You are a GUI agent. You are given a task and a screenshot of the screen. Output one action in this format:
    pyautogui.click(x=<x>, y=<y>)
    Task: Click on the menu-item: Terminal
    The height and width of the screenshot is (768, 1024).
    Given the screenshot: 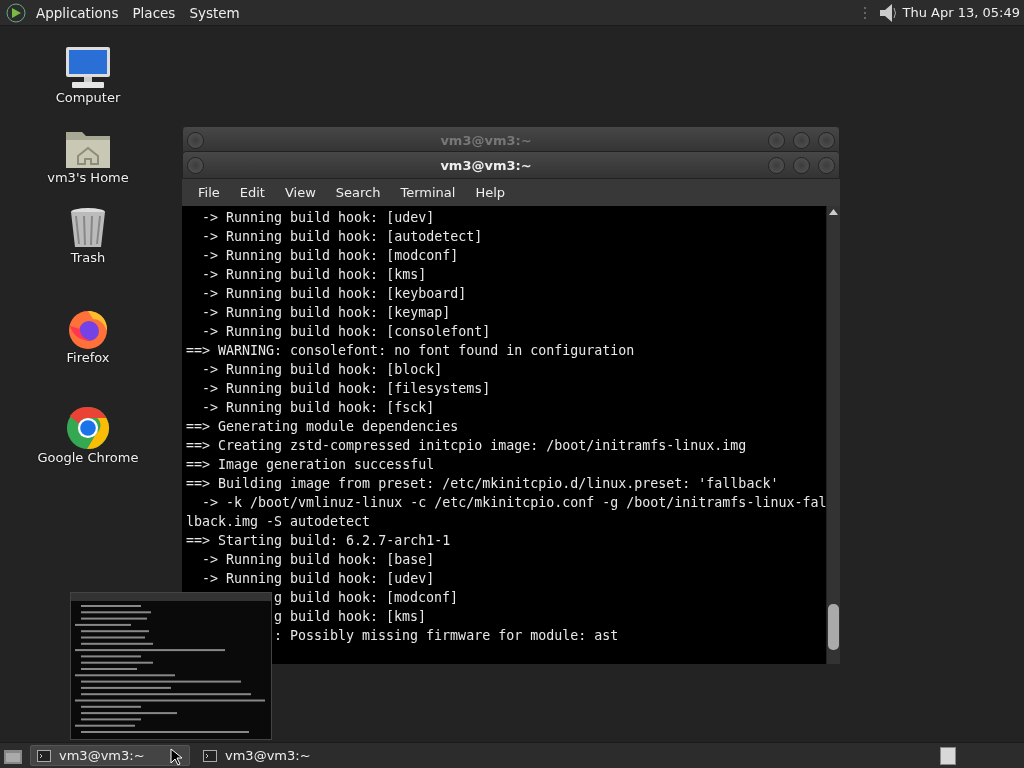 What is the action you would take?
    pyautogui.click(x=428, y=192)
    